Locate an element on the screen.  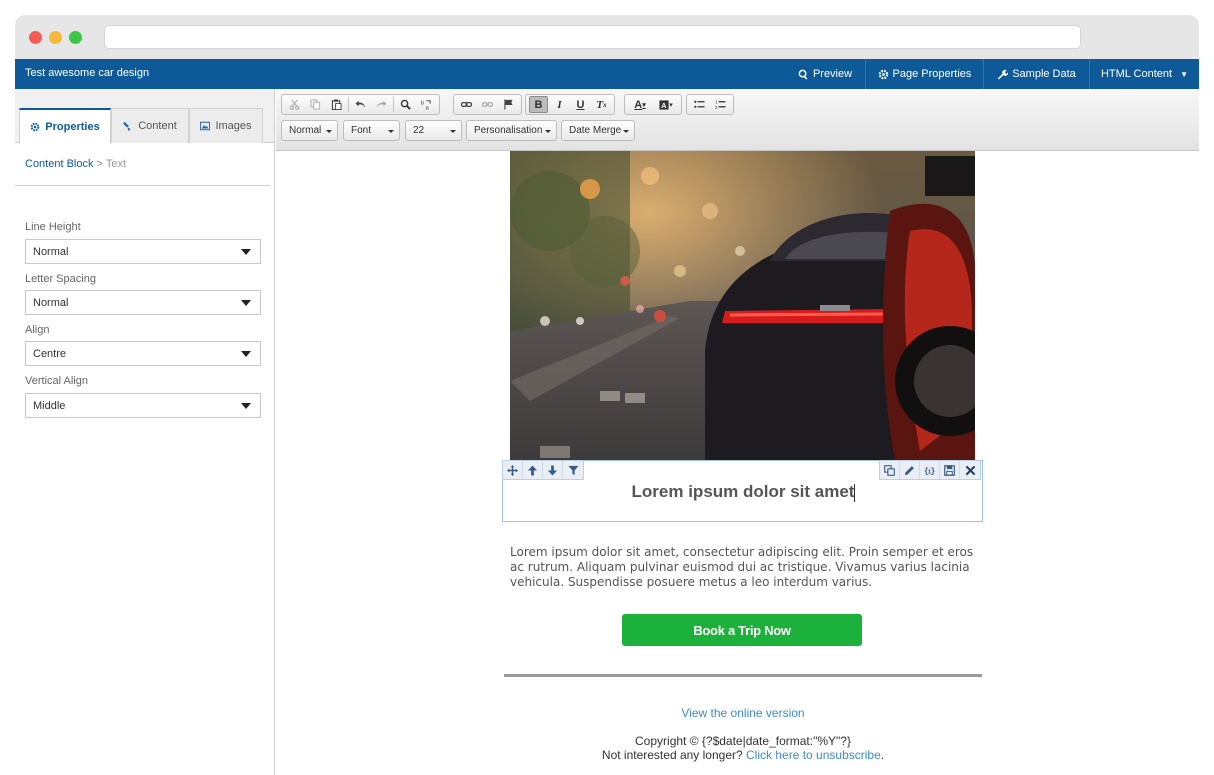
copy-icon is located at coordinates (315, 104).